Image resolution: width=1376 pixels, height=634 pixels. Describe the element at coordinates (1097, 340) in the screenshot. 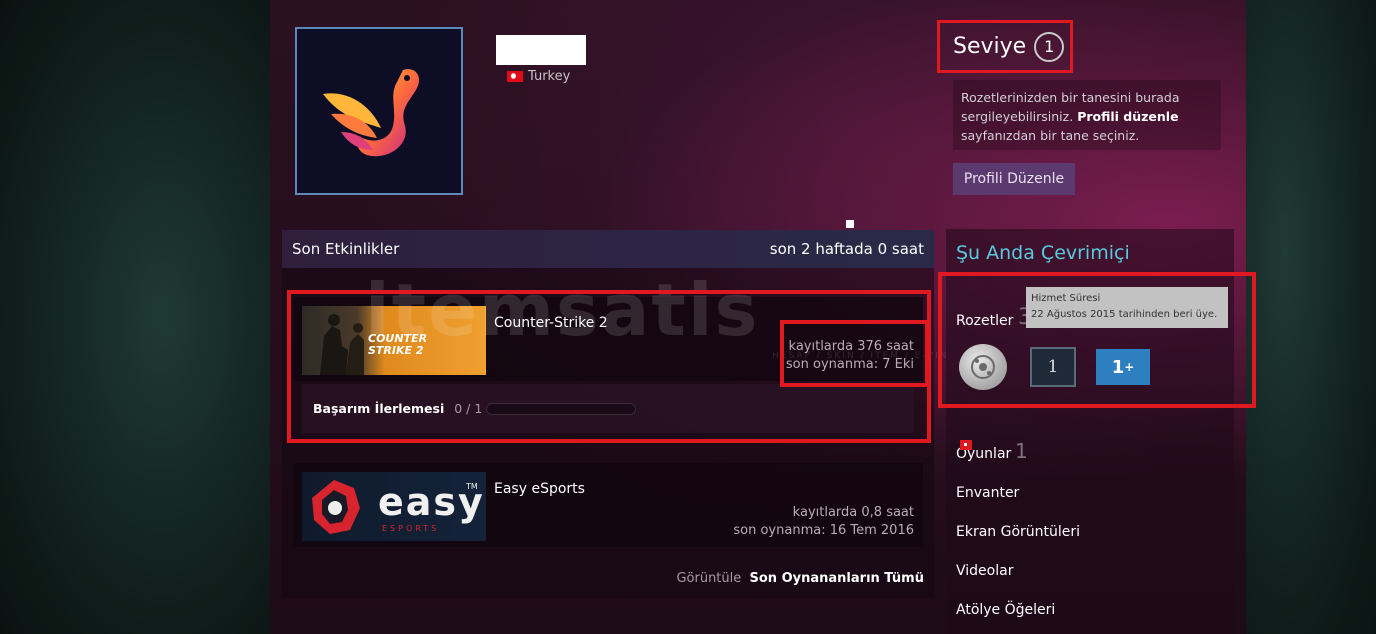

I see `highlight-badges-box` at that location.